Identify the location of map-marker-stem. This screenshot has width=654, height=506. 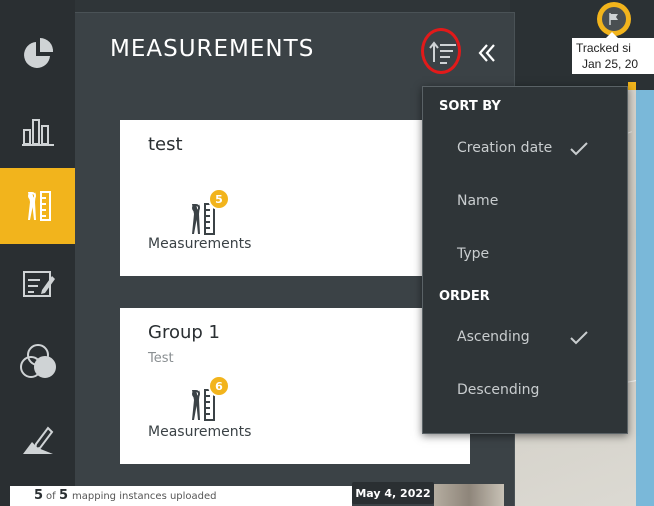
(632, 86).